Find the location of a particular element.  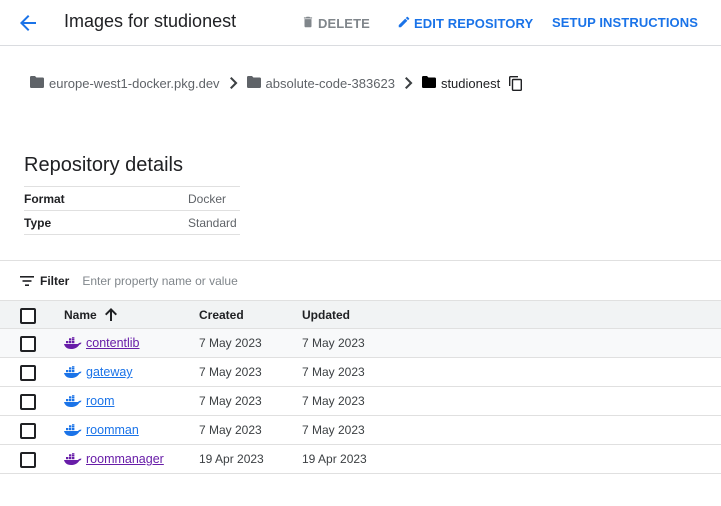

image-name-link: gateway is located at coordinates (109, 372).